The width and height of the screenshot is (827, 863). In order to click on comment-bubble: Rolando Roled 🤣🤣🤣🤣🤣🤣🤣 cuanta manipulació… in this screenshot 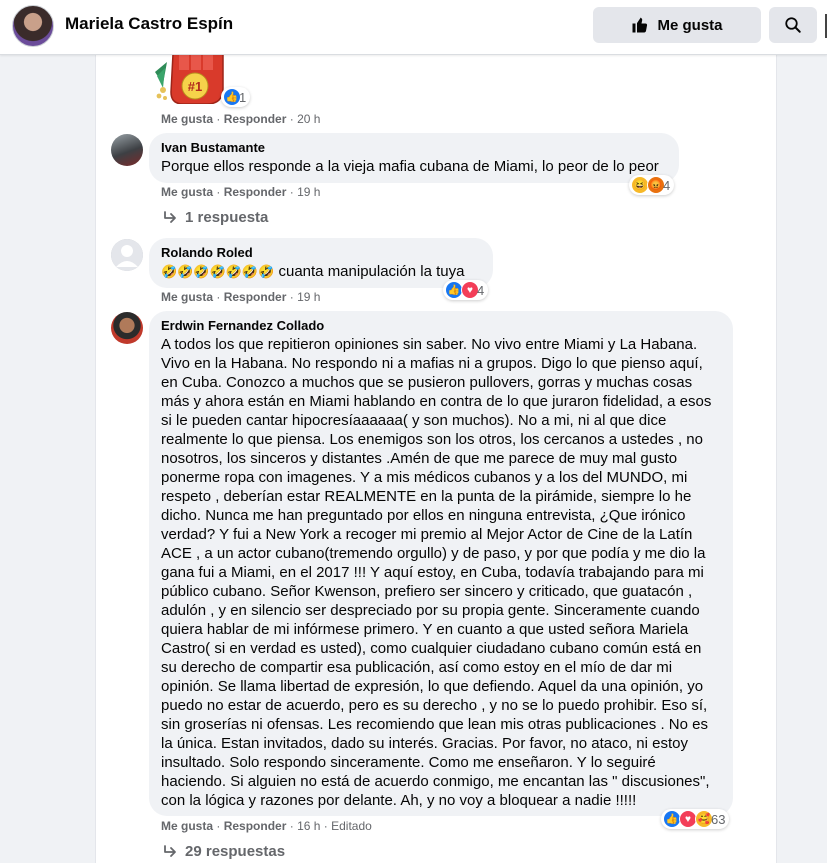, I will do `click(321, 263)`.